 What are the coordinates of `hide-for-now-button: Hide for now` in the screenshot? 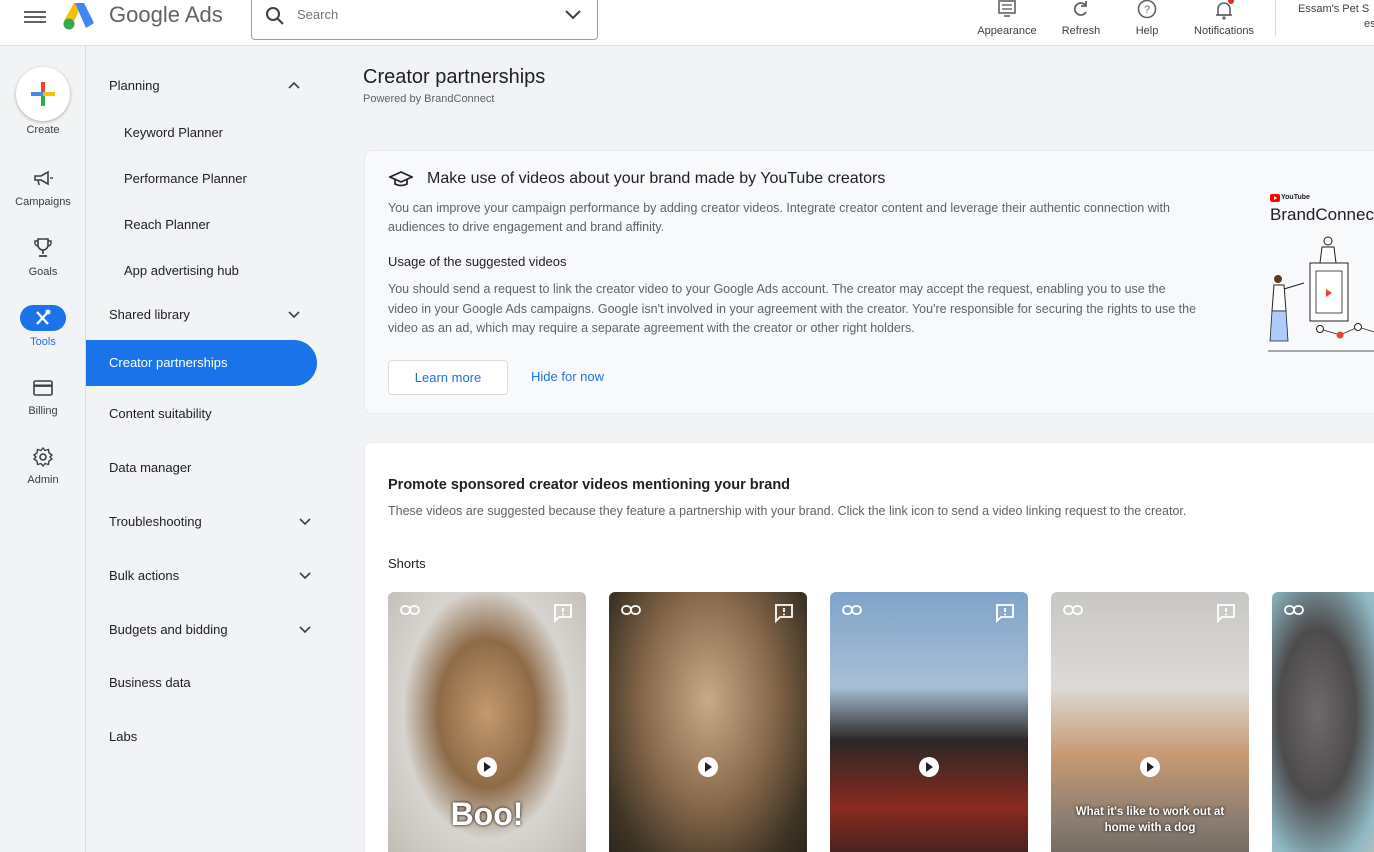 It's located at (567, 376).